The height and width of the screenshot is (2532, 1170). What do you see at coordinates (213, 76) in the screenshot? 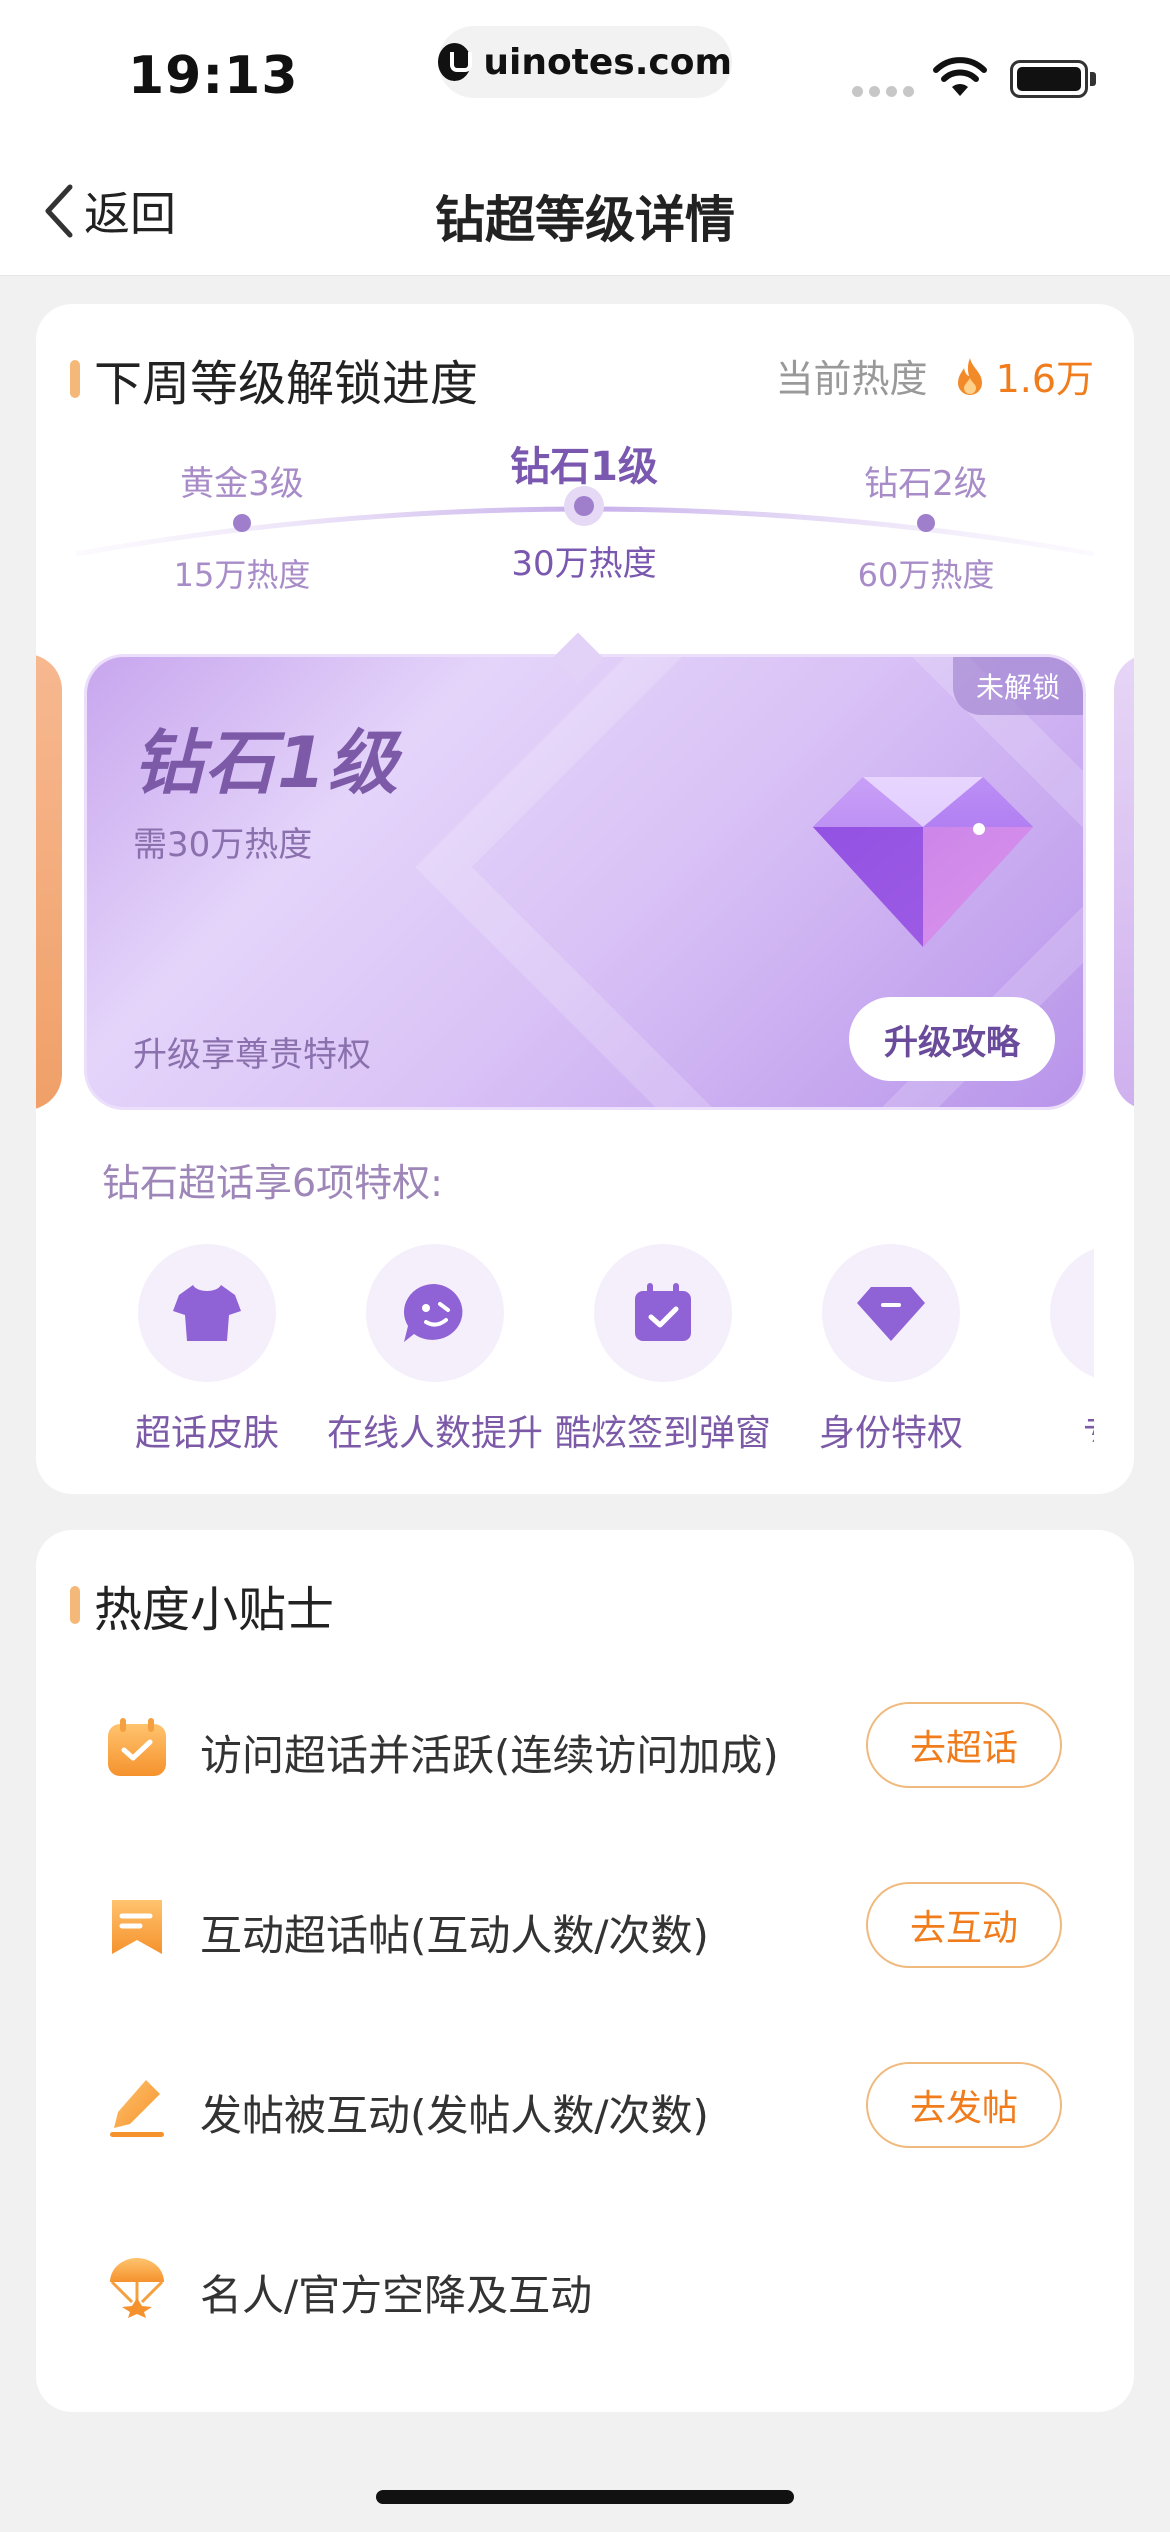
I see `status-time: 19:13` at bounding box center [213, 76].